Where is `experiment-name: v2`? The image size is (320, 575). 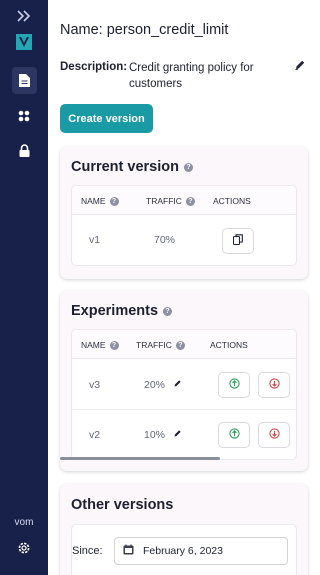
experiment-name: v2 is located at coordinates (95, 435).